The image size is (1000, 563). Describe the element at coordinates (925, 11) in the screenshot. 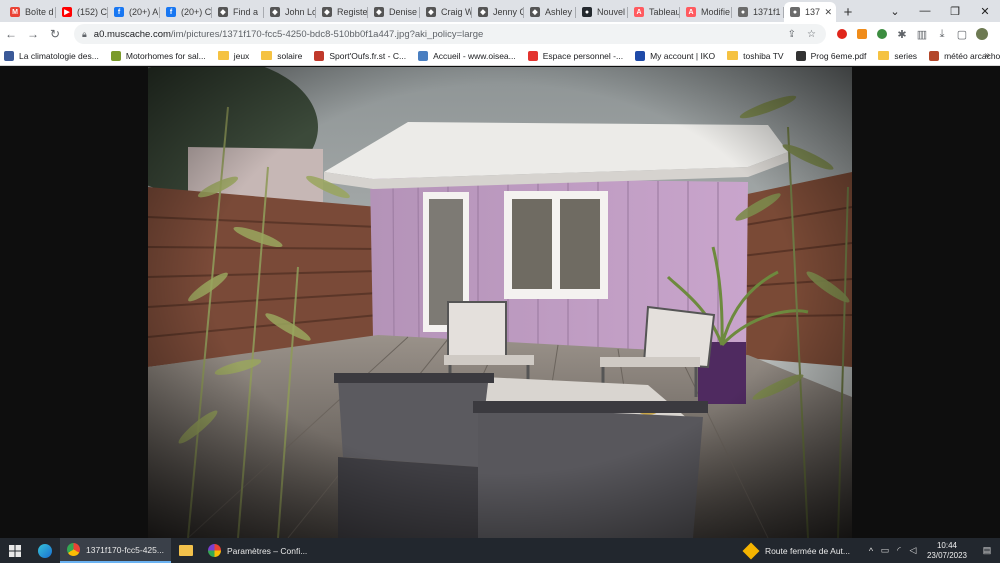

I see `minimize-icon: —` at that location.